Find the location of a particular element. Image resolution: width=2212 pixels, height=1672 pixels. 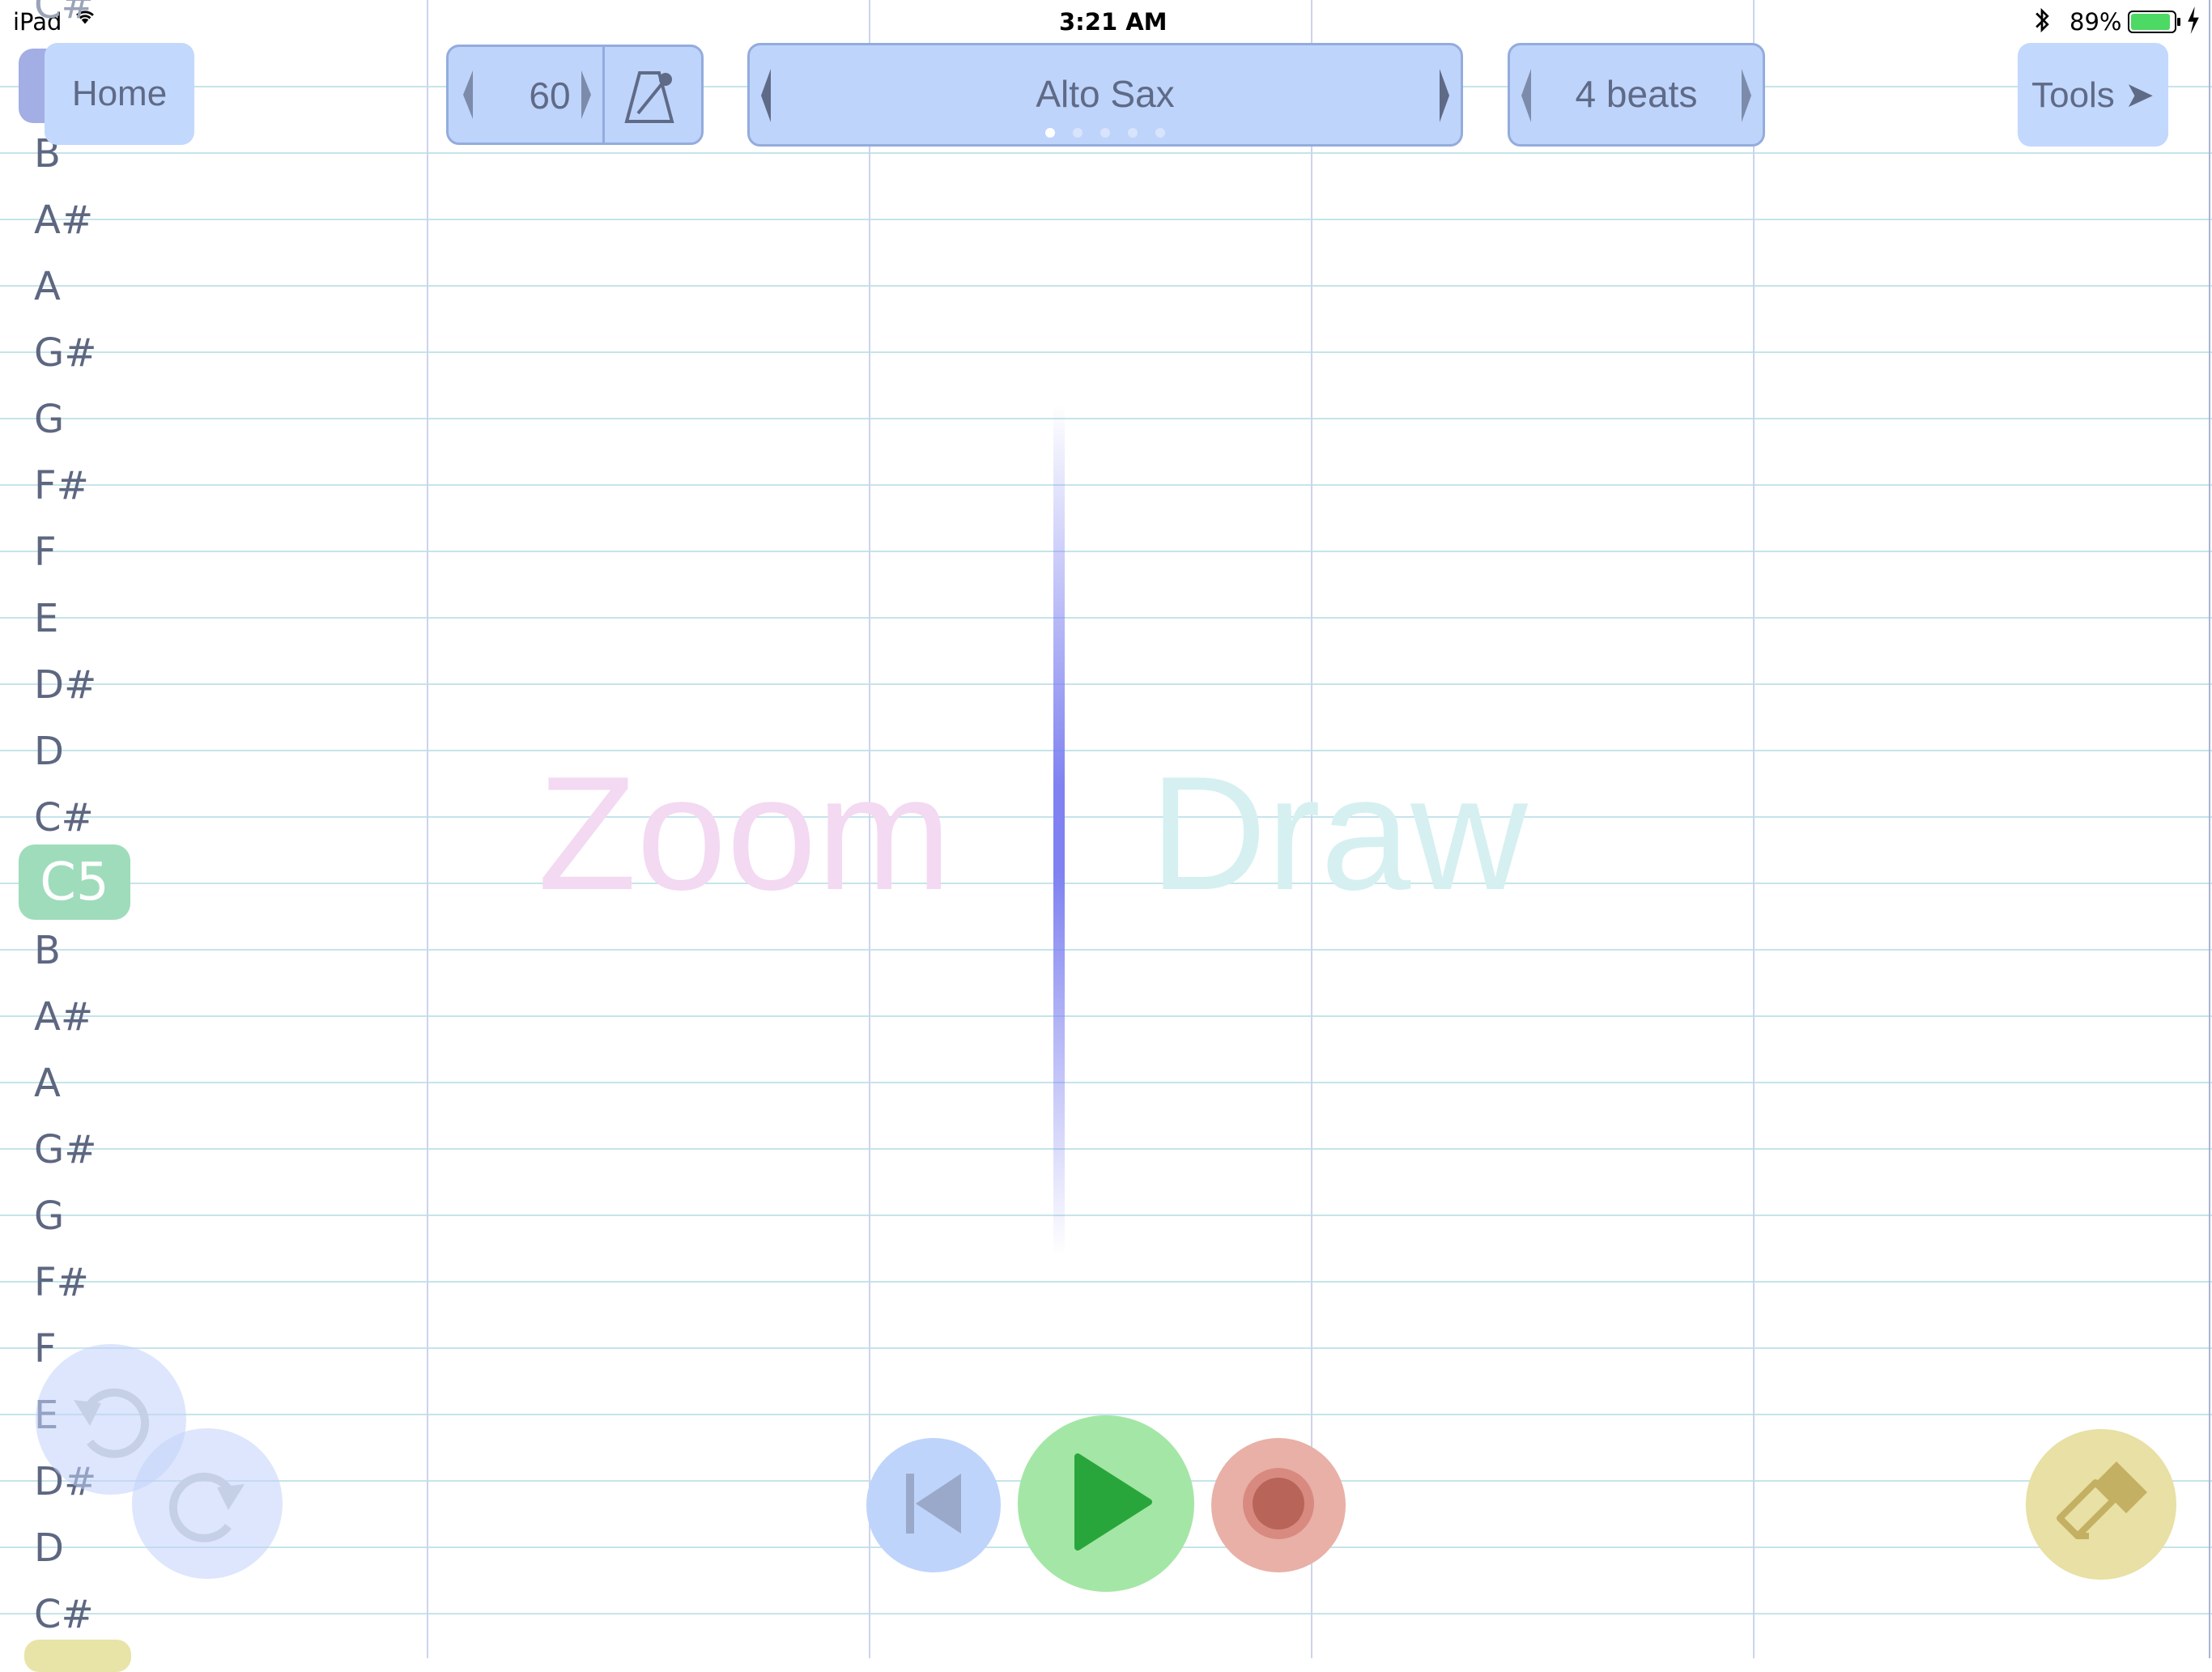

bluetooth-icon is located at coordinates (2042, 23).